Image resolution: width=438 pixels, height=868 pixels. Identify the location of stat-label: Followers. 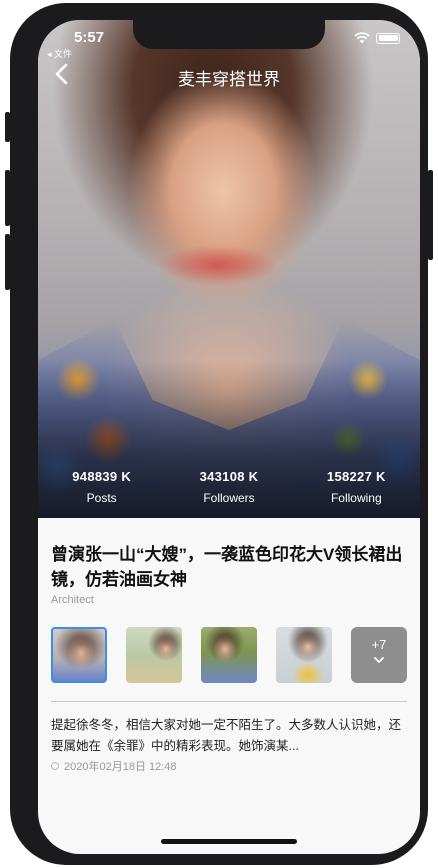
(229, 498).